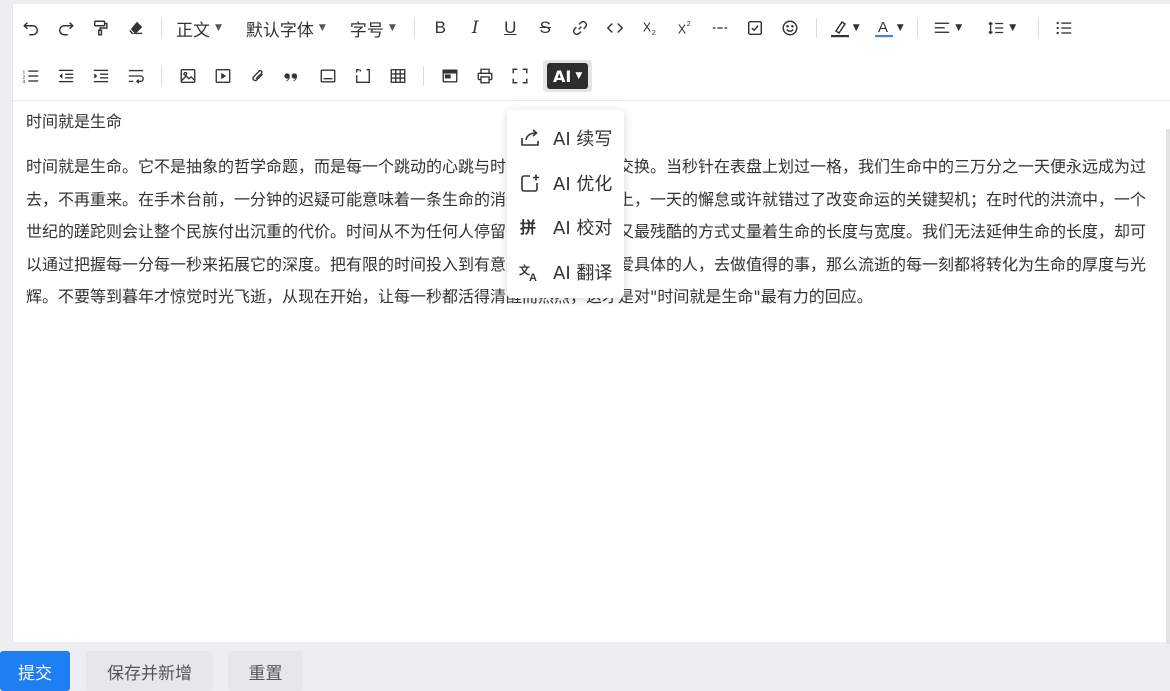 The image size is (1170, 691). I want to click on attachment-button, so click(257, 76).